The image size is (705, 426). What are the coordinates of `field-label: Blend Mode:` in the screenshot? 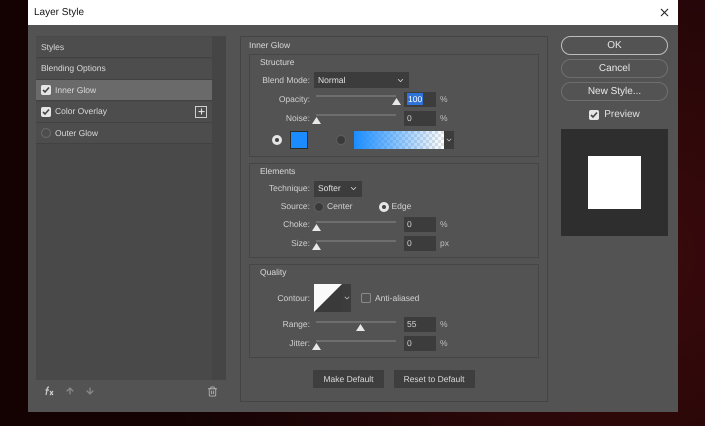 It's located at (286, 80).